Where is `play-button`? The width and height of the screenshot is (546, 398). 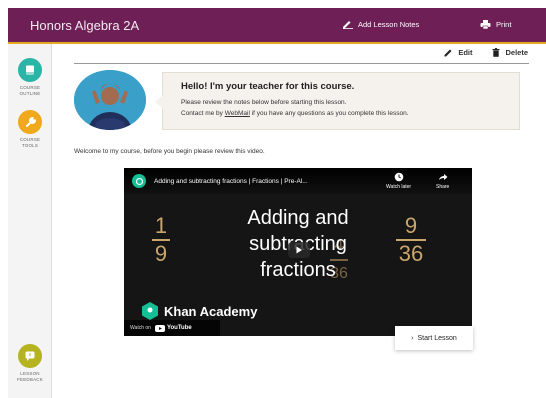
play-button is located at coordinates (299, 250).